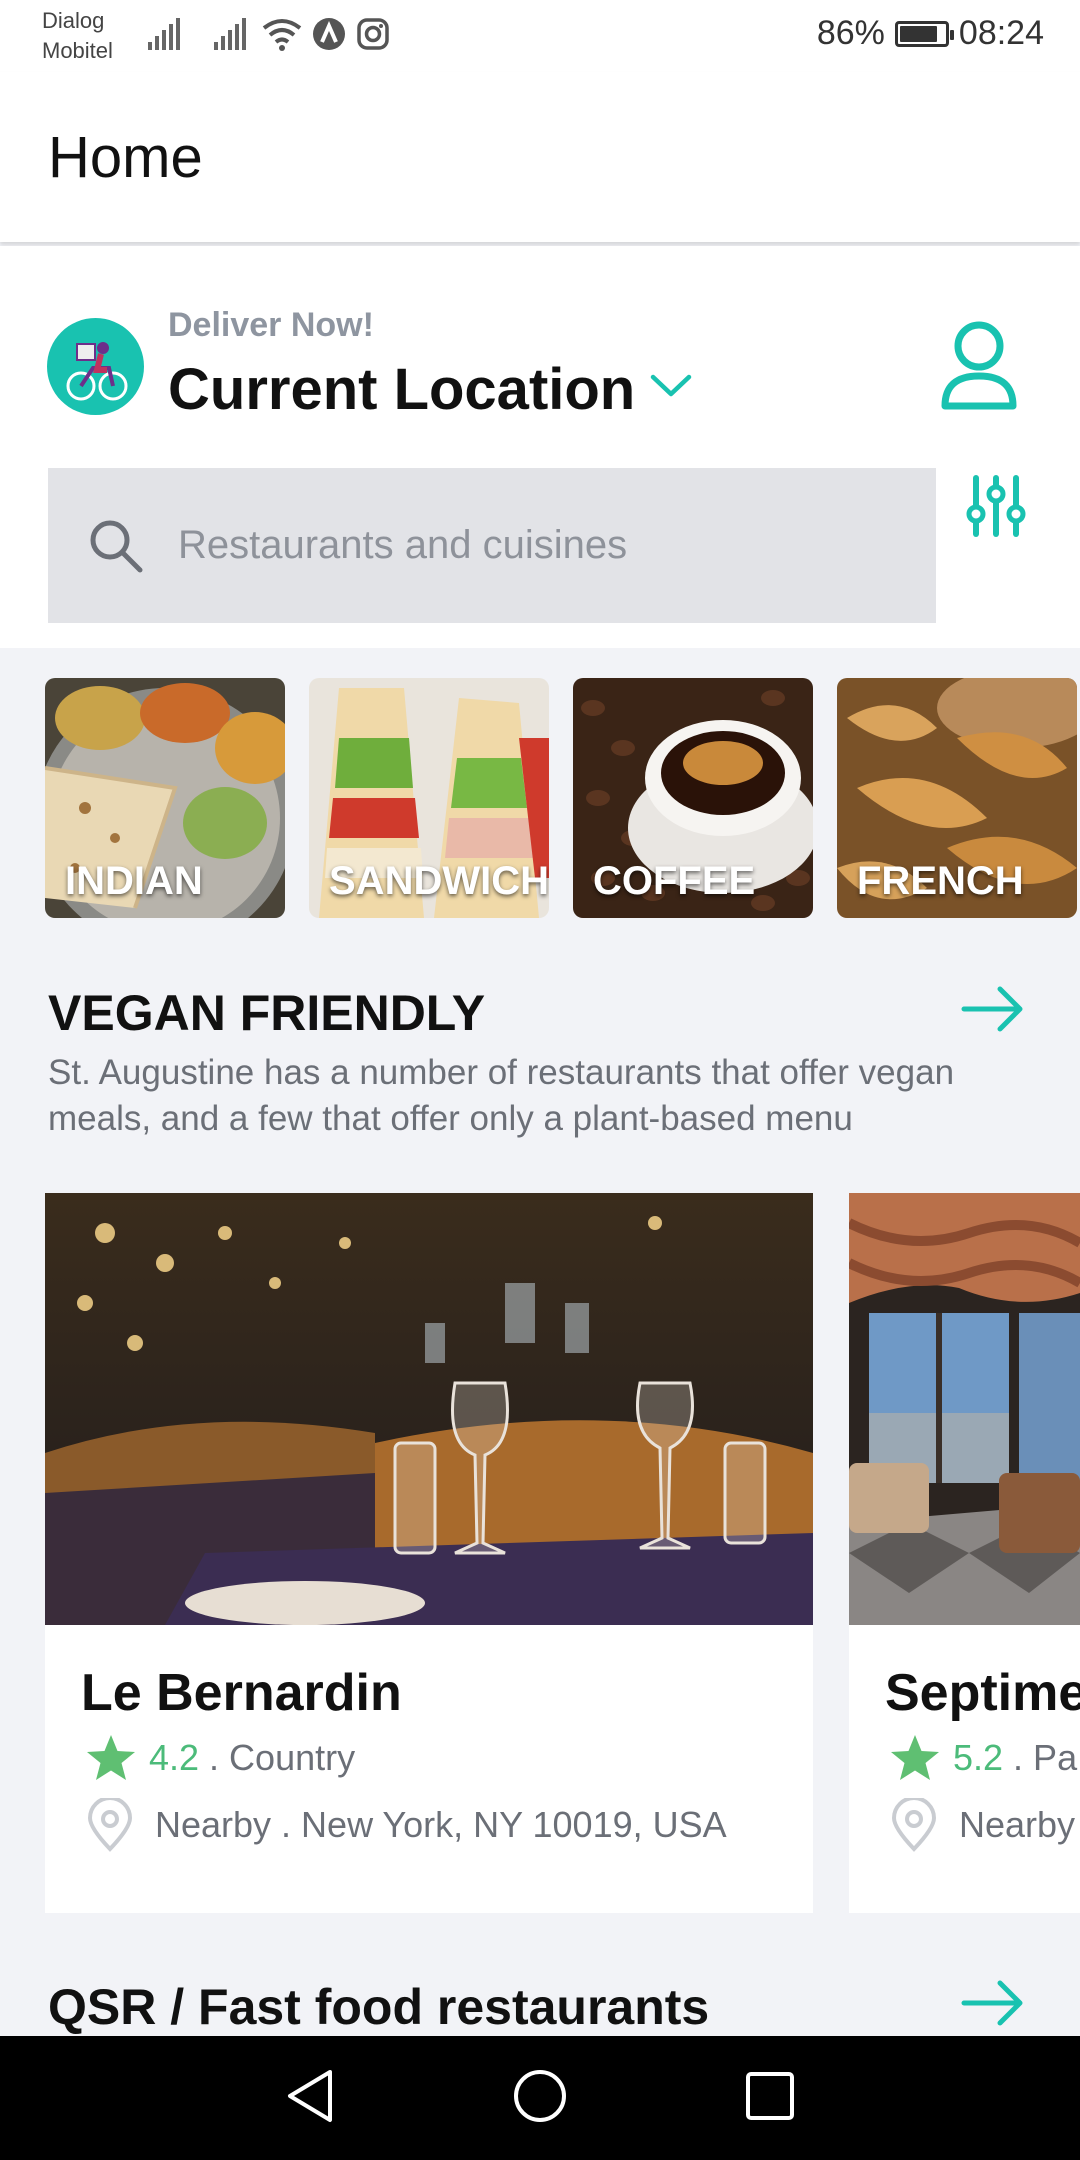  What do you see at coordinates (116, 546) in the screenshot?
I see `search-icon` at bounding box center [116, 546].